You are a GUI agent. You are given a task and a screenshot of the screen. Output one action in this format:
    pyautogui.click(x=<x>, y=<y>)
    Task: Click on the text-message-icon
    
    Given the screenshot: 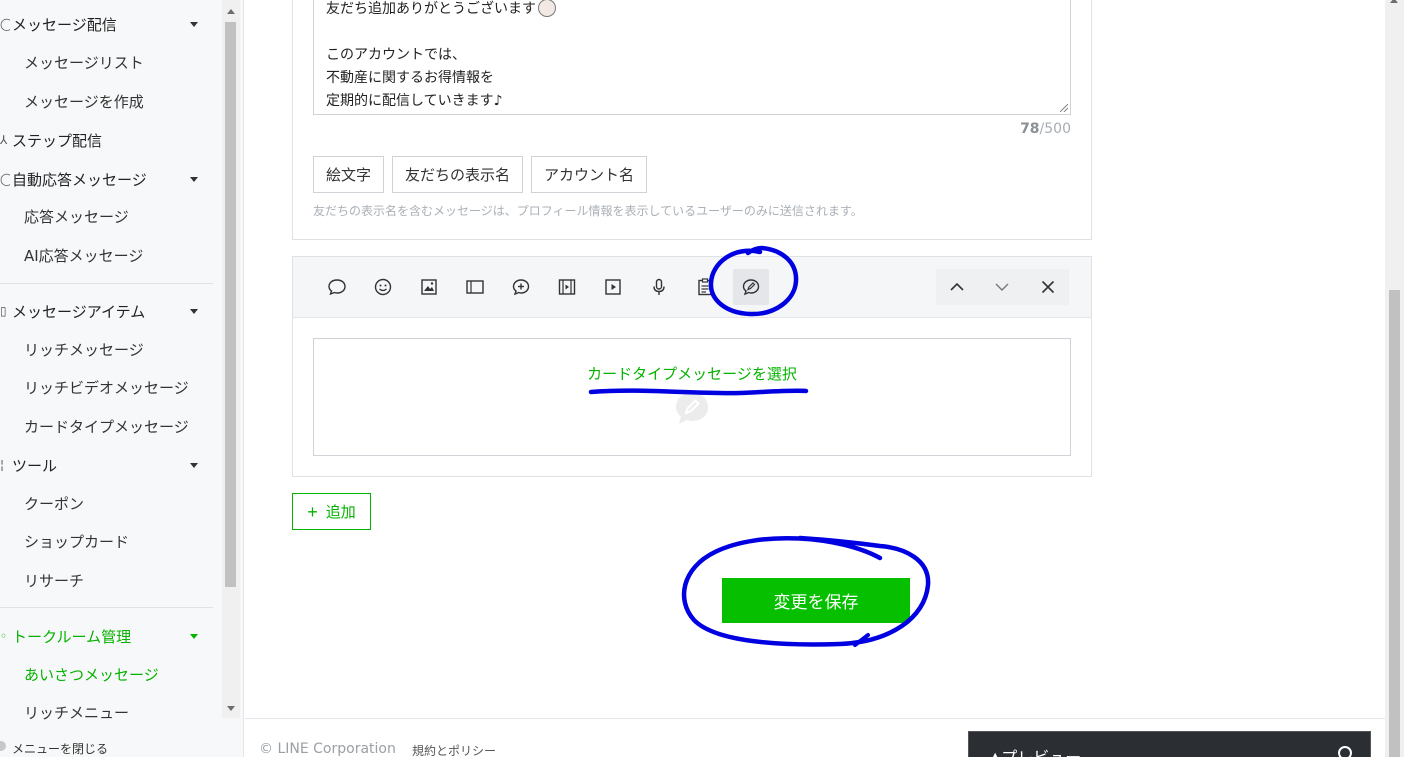 What is the action you would take?
    pyautogui.click(x=337, y=287)
    